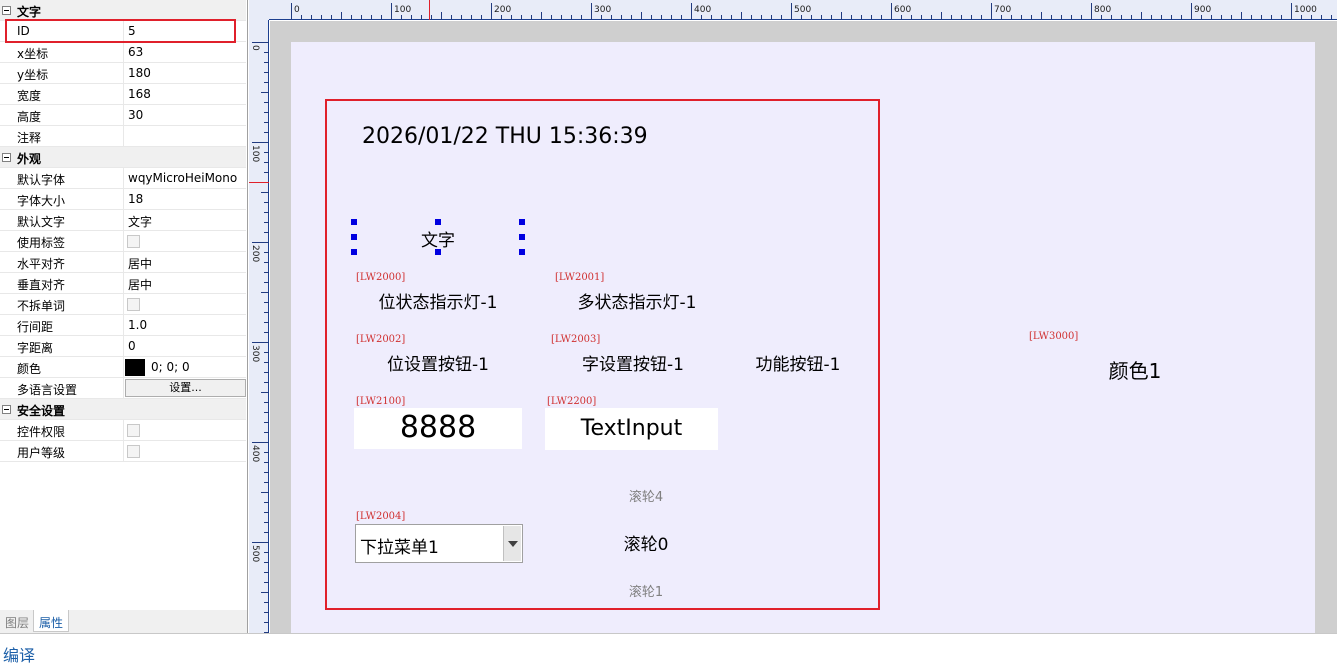 The image size is (1337, 666). Describe the element at coordinates (505, 136) in the screenshot. I see `datetime-display: 2026/01/22 THU 15:36:39` at that location.